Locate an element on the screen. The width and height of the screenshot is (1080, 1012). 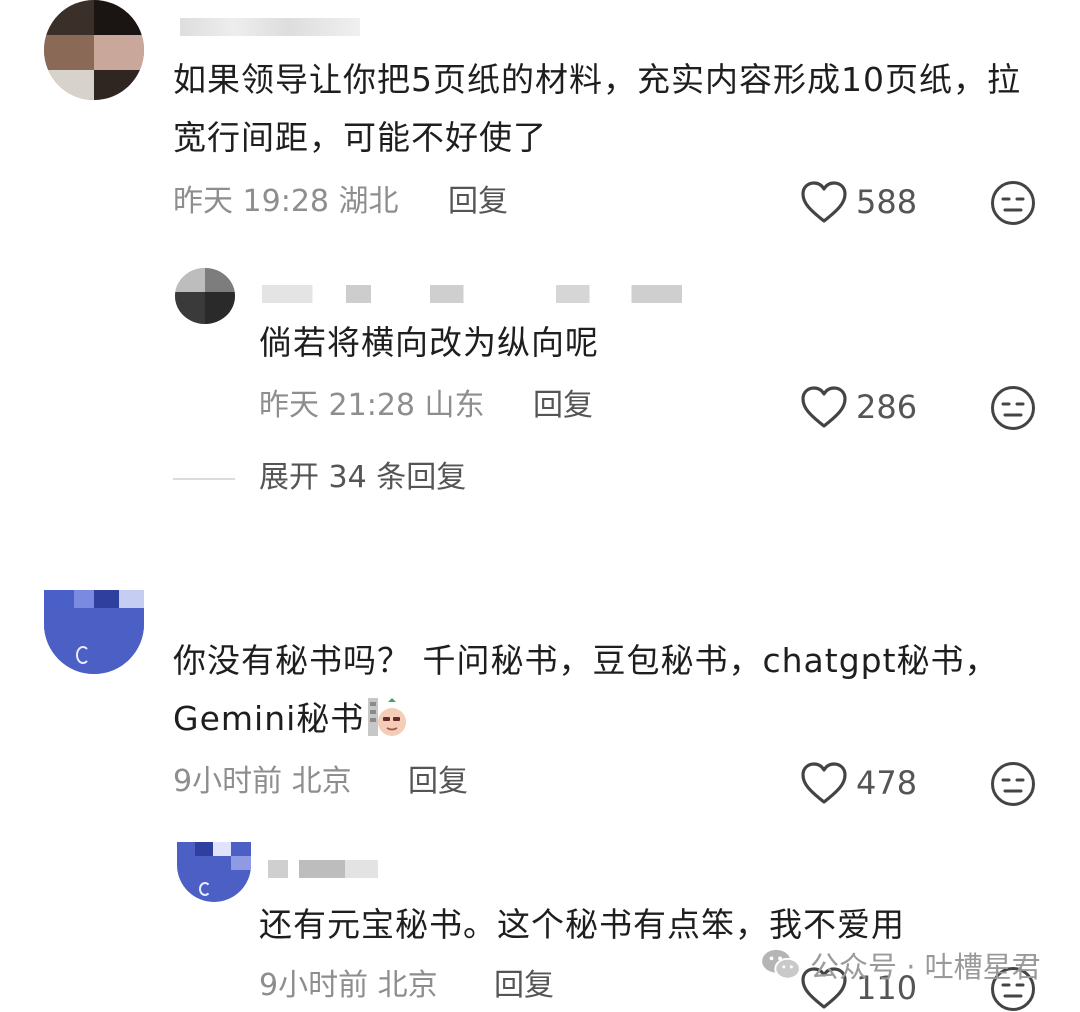
comment-time: 昨天 21:28 is located at coordinates (337, 405).